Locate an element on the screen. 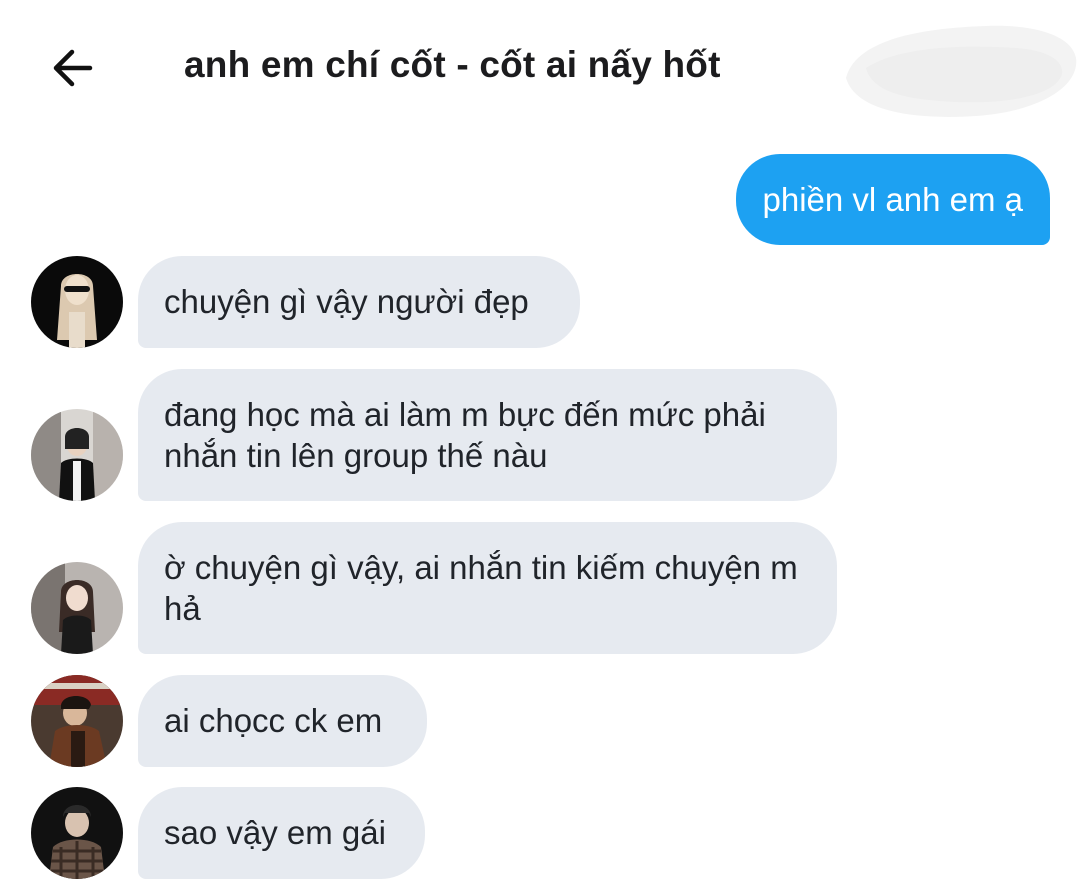  conversation-title: anh em chí cốt - cốt ai nấy hốt is located at coordinates (452, 64).